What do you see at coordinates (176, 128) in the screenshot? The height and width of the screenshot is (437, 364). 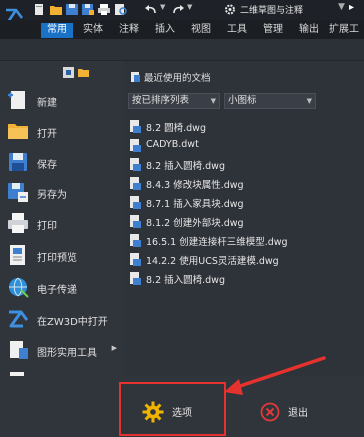 I see `recent-file-name: 8.2 圆椅.dwg` at bounding box center [176, 128].